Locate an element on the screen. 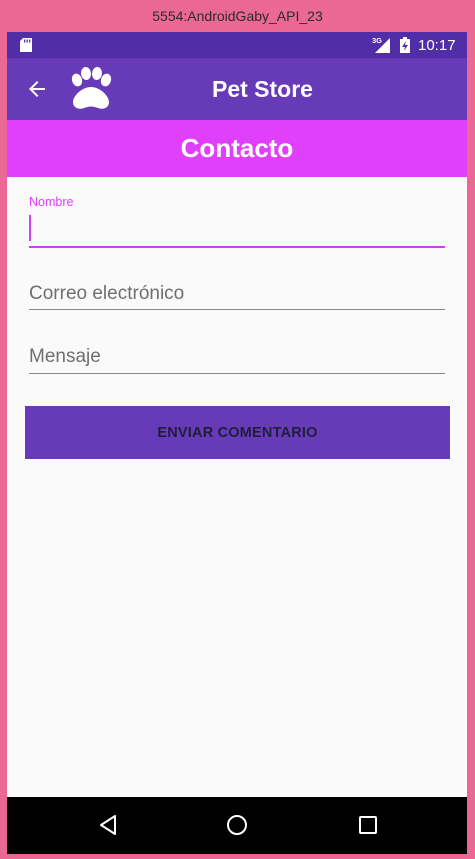 The image size is (475, 859). send-comment-button: ENVIAR COMENTARIO is located at coordinates (237, 432).